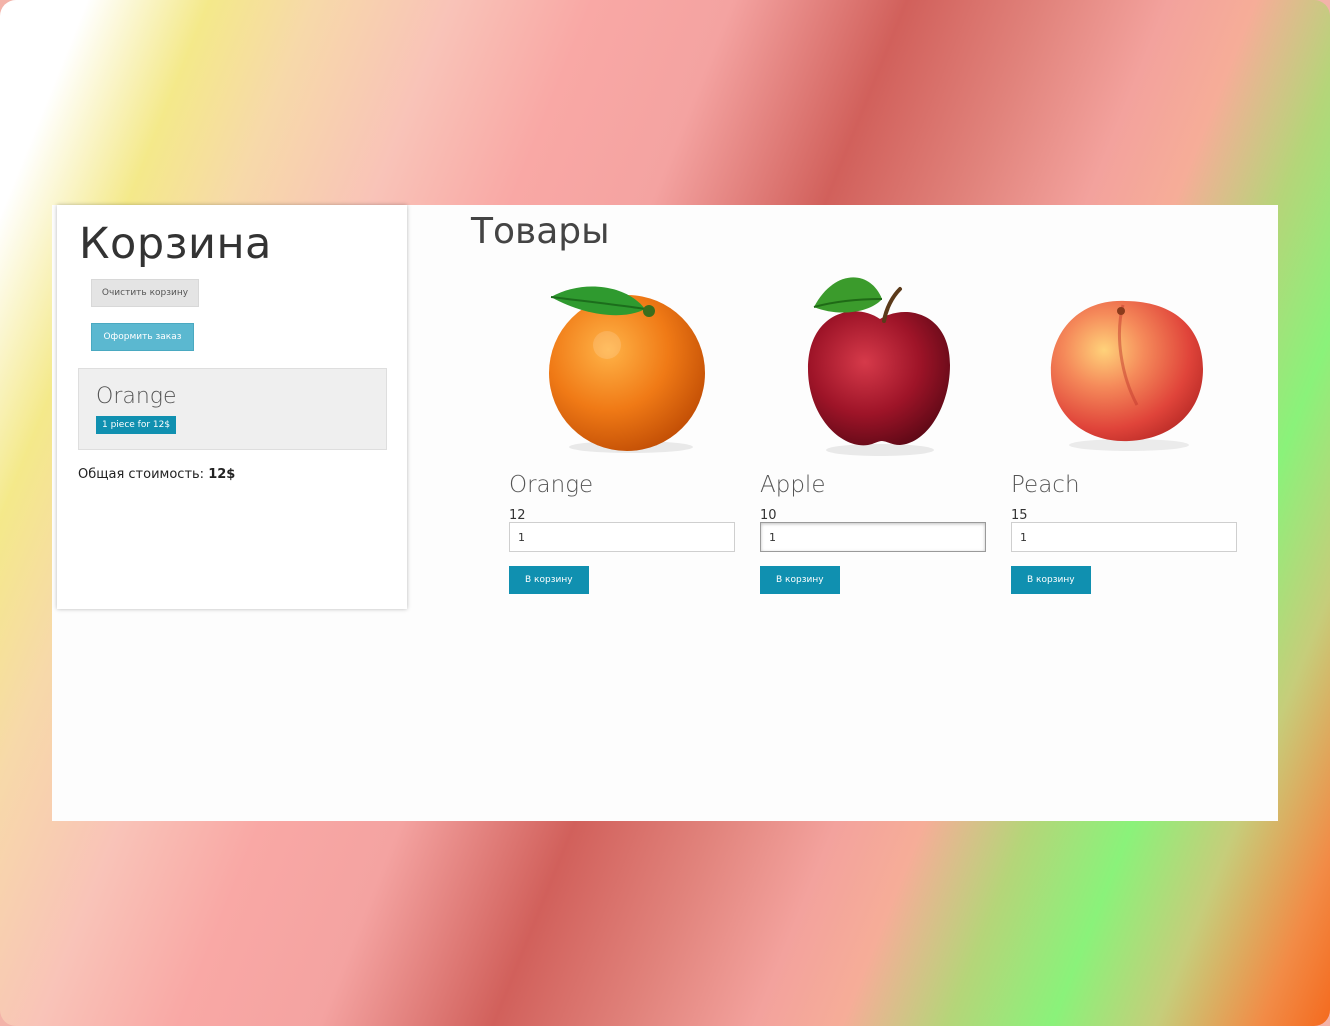  I want to click on product-card-orange: Orange 12 В корзину, so click(623, 435).